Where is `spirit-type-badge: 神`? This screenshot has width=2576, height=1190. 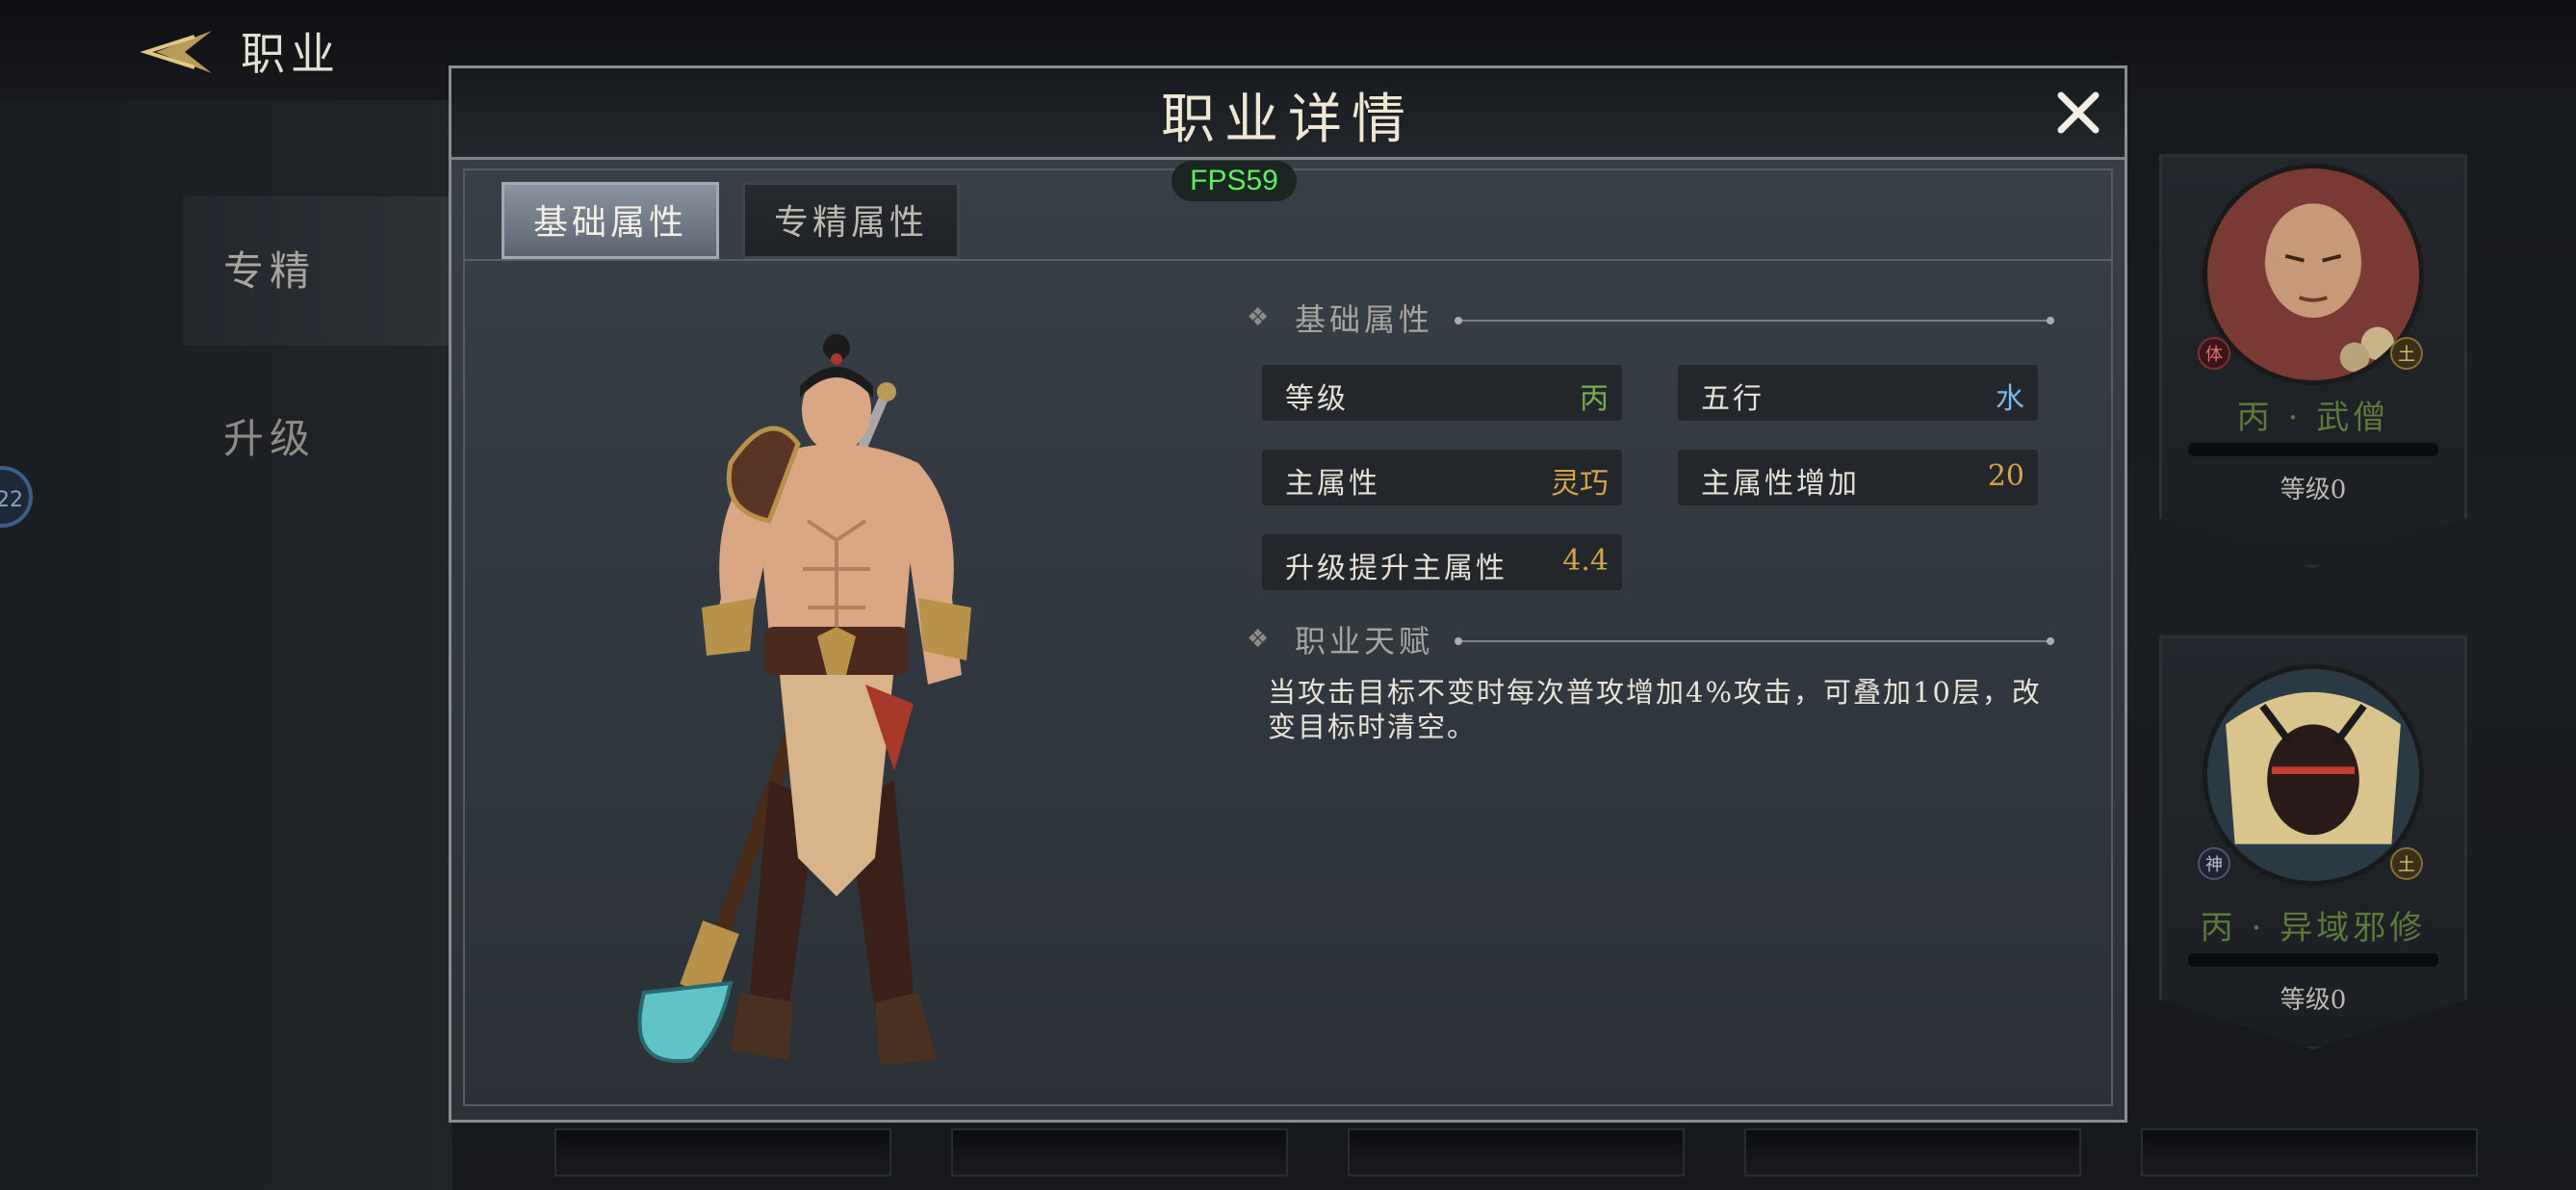 spirit-type-badge: 神 is located at coordinates (2214, 864).